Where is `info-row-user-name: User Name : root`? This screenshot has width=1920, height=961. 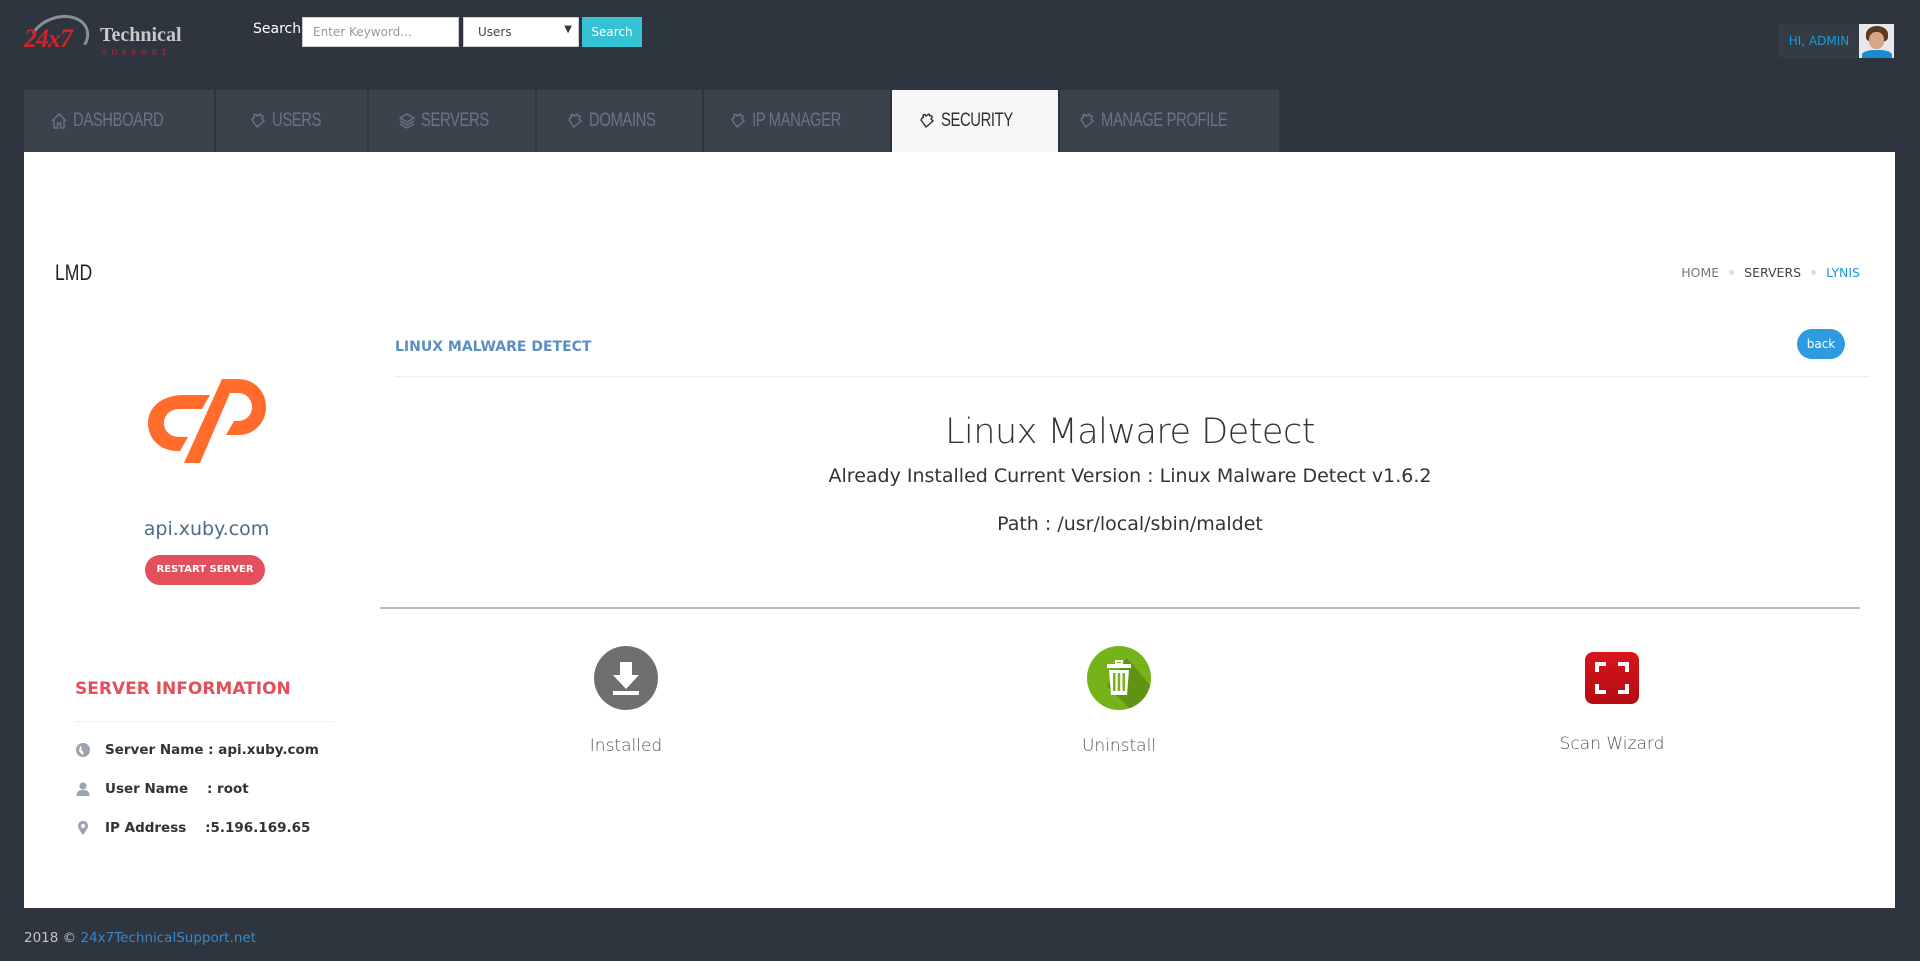
info-row-user-name: User Name : root is located at coordinates (162, 789).